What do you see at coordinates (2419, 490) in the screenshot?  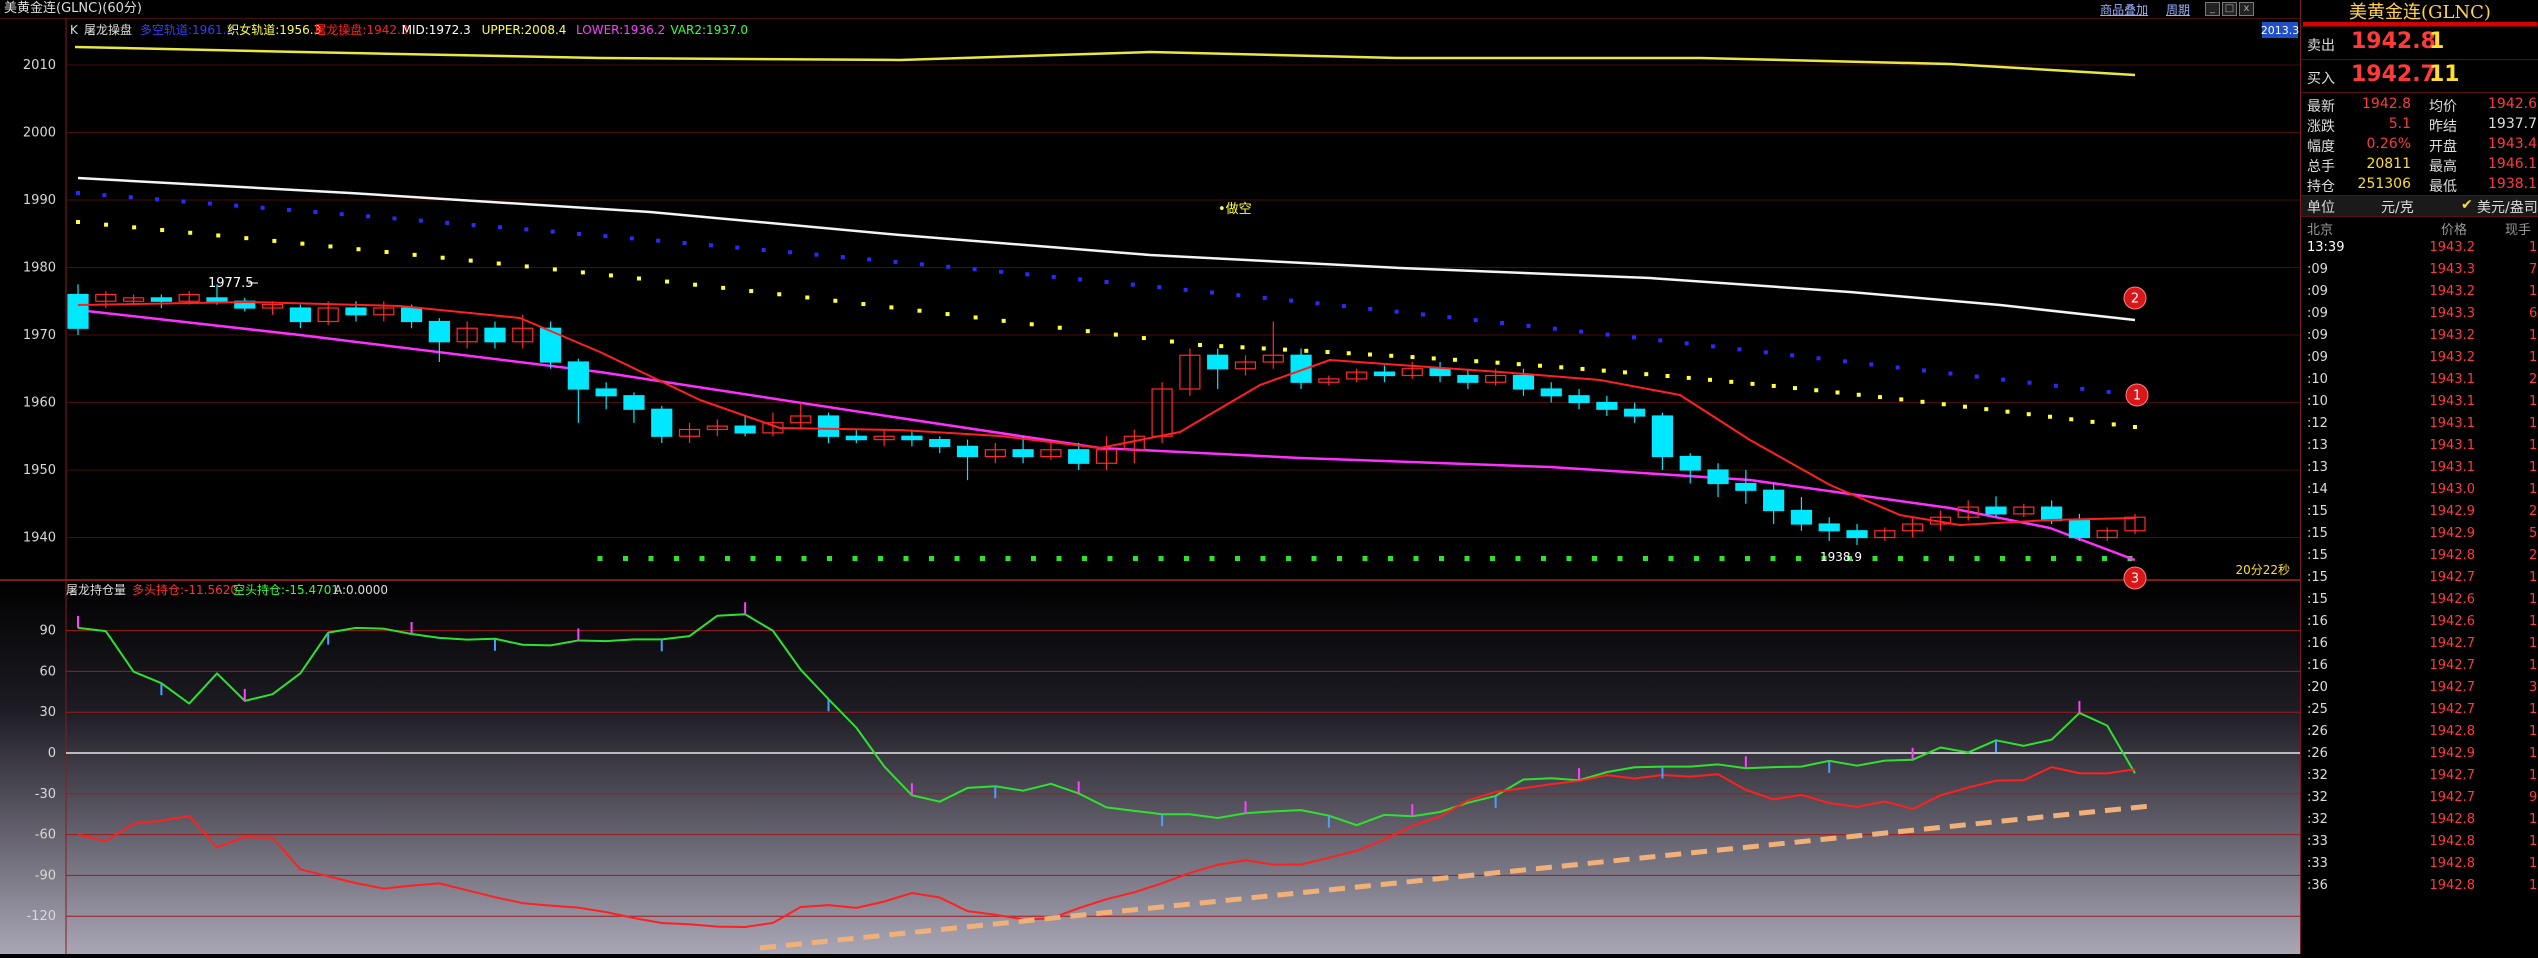 I see `tick-row: :14 1943.0 1` at bounding box center [2419, 490].